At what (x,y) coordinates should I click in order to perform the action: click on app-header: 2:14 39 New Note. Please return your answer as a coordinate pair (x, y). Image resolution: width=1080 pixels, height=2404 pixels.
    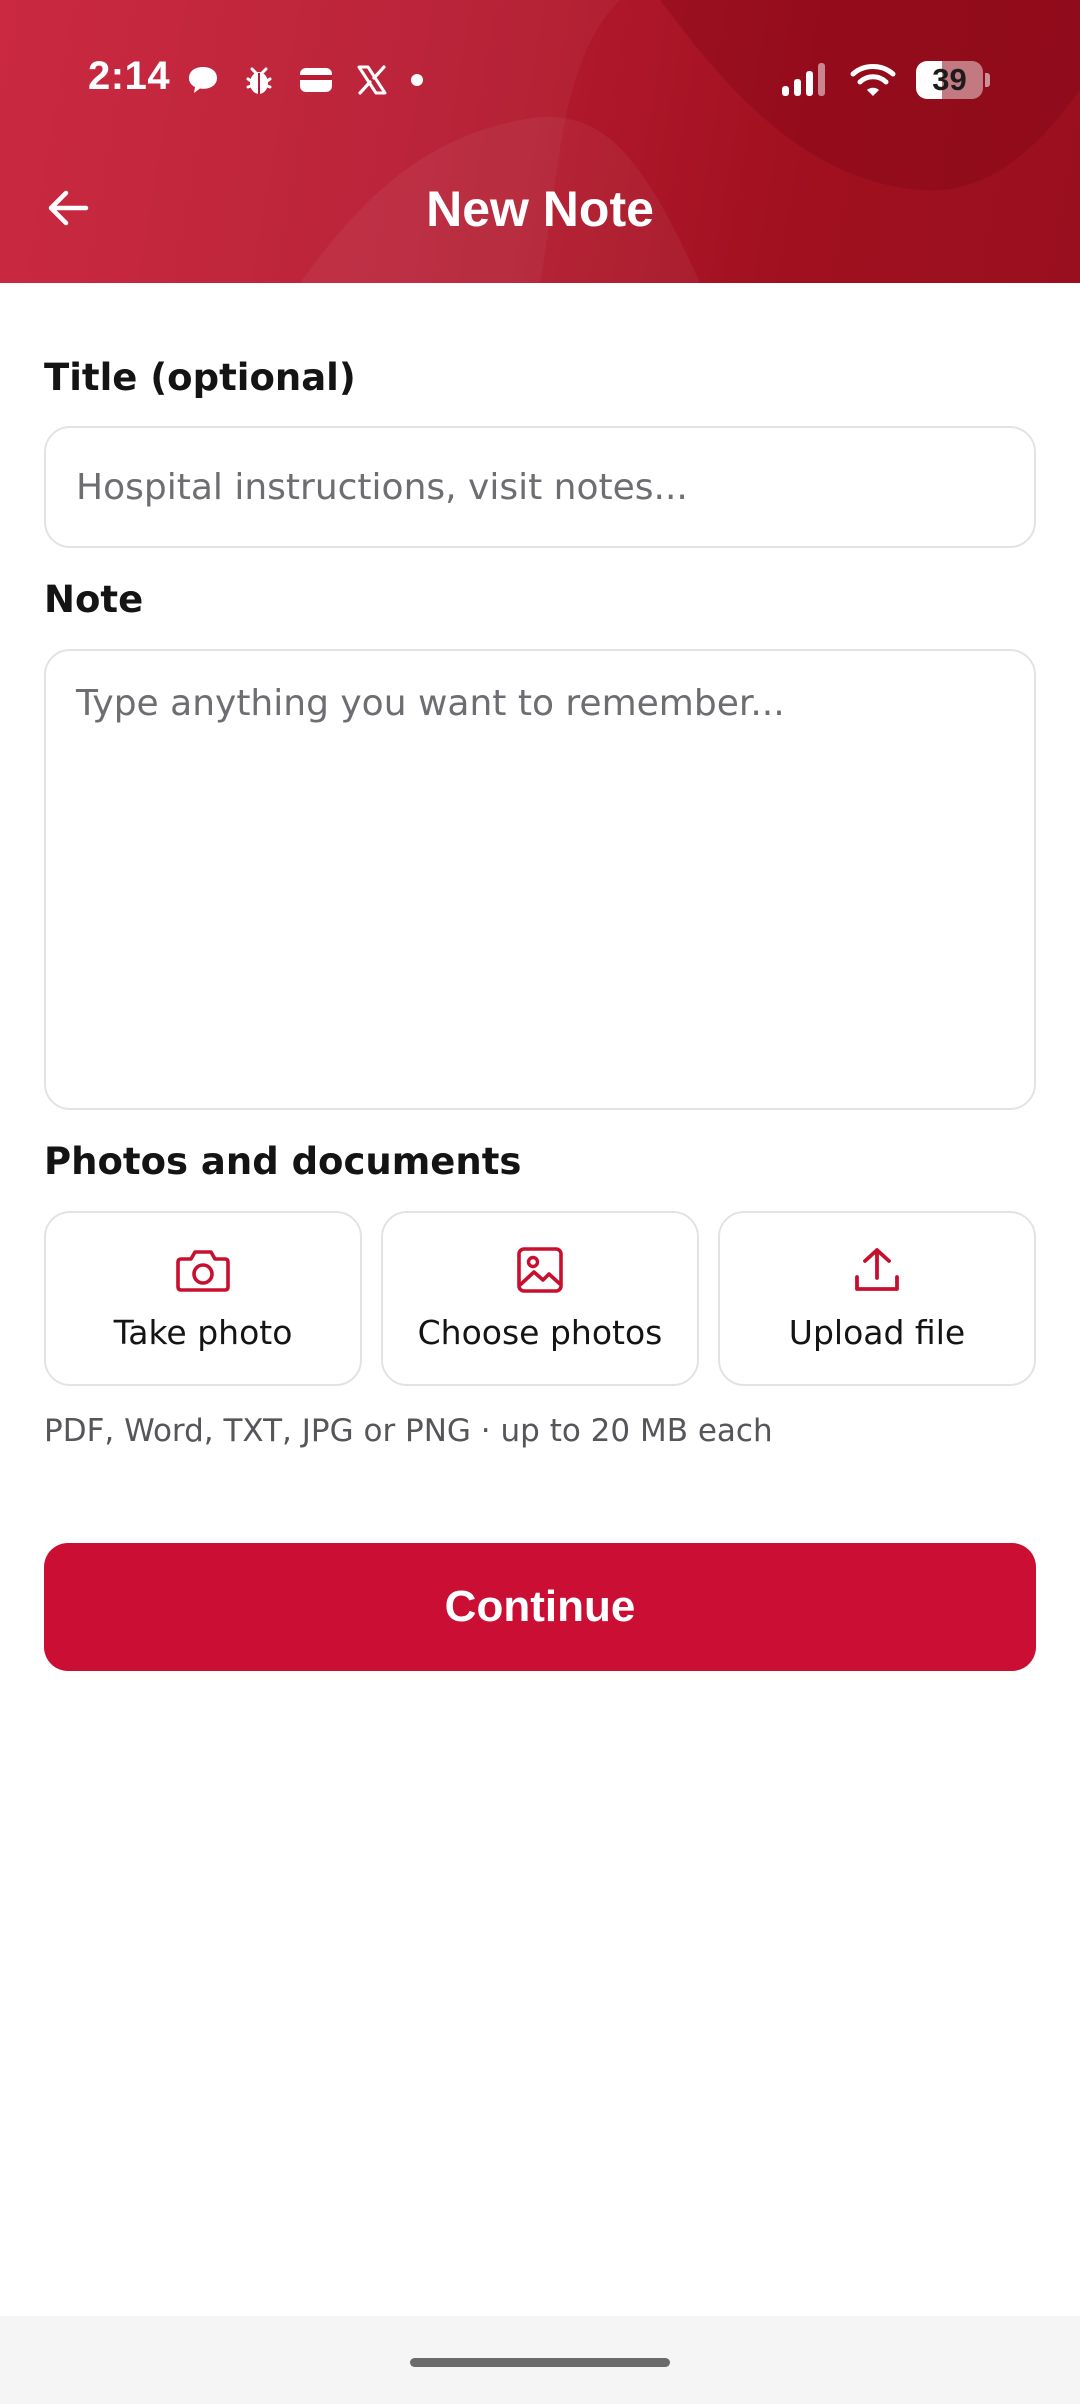
    Looking at the image, I should click on (540, 141).